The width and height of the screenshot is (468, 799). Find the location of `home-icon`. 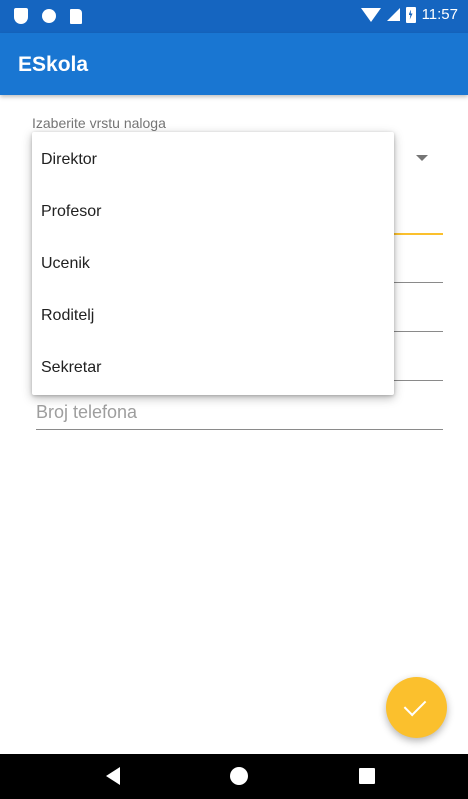

home-icon is located at coordinates (239, 776).